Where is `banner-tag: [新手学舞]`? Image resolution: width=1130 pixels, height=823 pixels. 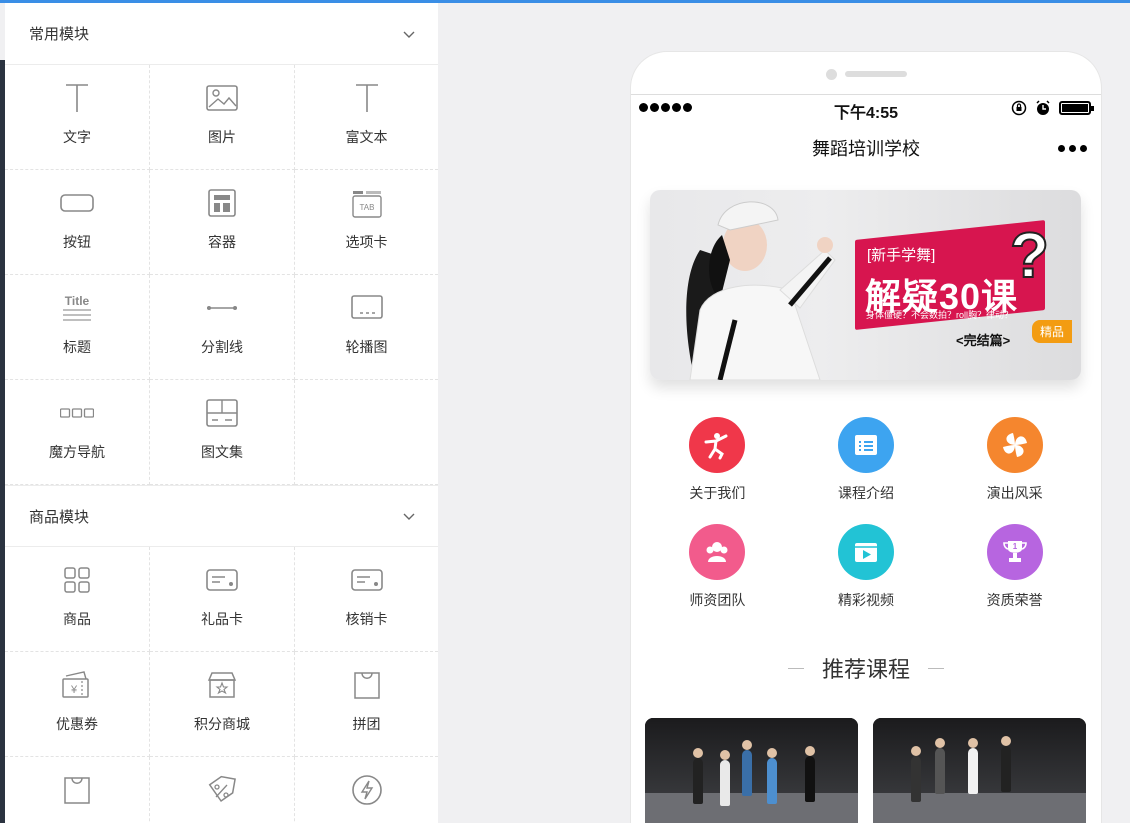 banner-tag: [新手学舞] is located at coordinates (901, 255).